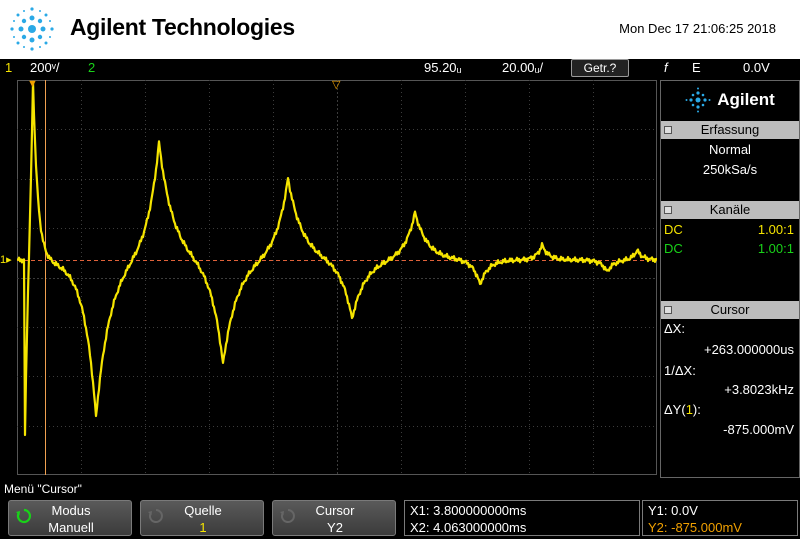 The image size is (800, 539). Describe the element at coordinates (697, 28) in the screenshot. I see `date-time: Mon Dec 17 21:06:25 2018` at that location.